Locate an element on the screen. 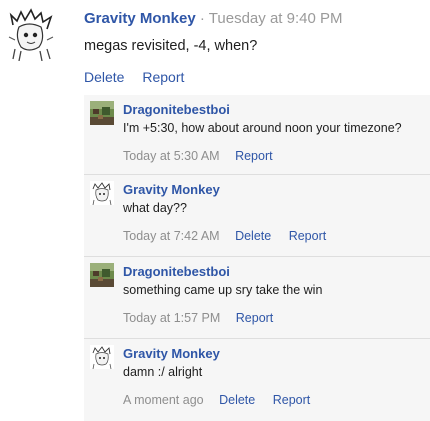  reply-actions: Today at 7:42 AM Delete Report is located at coordinates (231, 236).